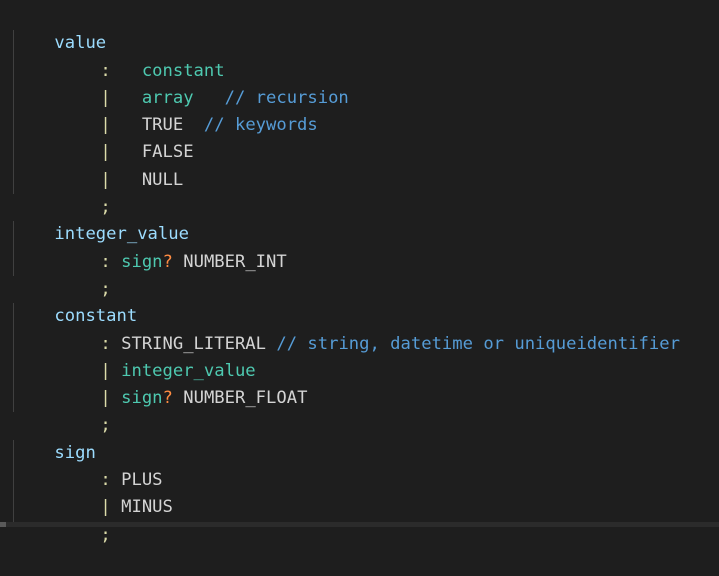 This screenshot has width=719, height=576. Describe the element at coordinates (183, 383) in the screenshot. I see `code-line: | sign? NUMBER_FLOAT` at that location.